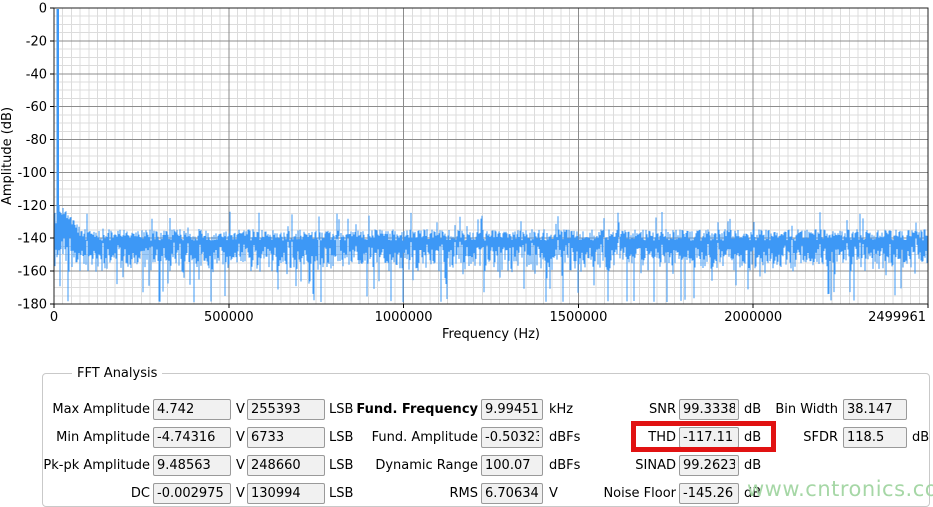 The width and height of the screenshot is (933, 507). I want to click on svg-text: -20, so click(36, 41).